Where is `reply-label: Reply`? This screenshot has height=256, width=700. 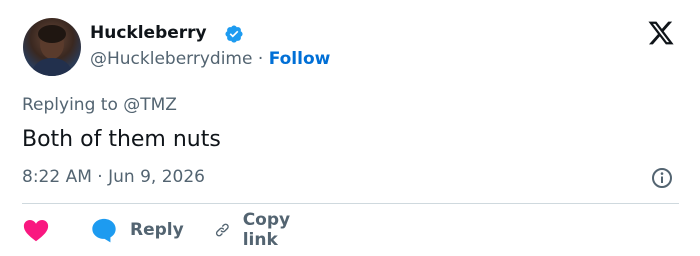
reply-label: Reply is located at coordinates (157, 230).